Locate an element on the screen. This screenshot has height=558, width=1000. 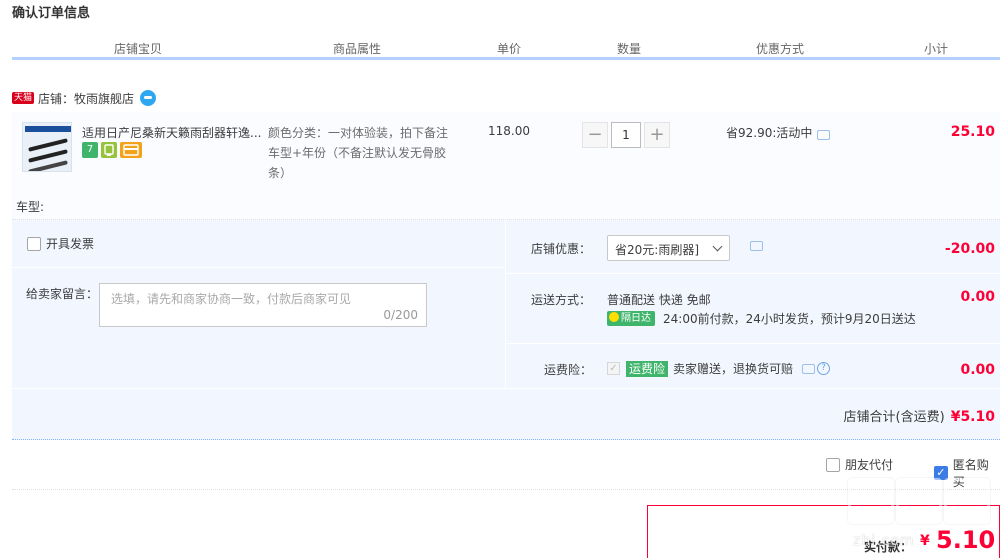
friend-pay-checkbox is located at coordinates (833, 464).